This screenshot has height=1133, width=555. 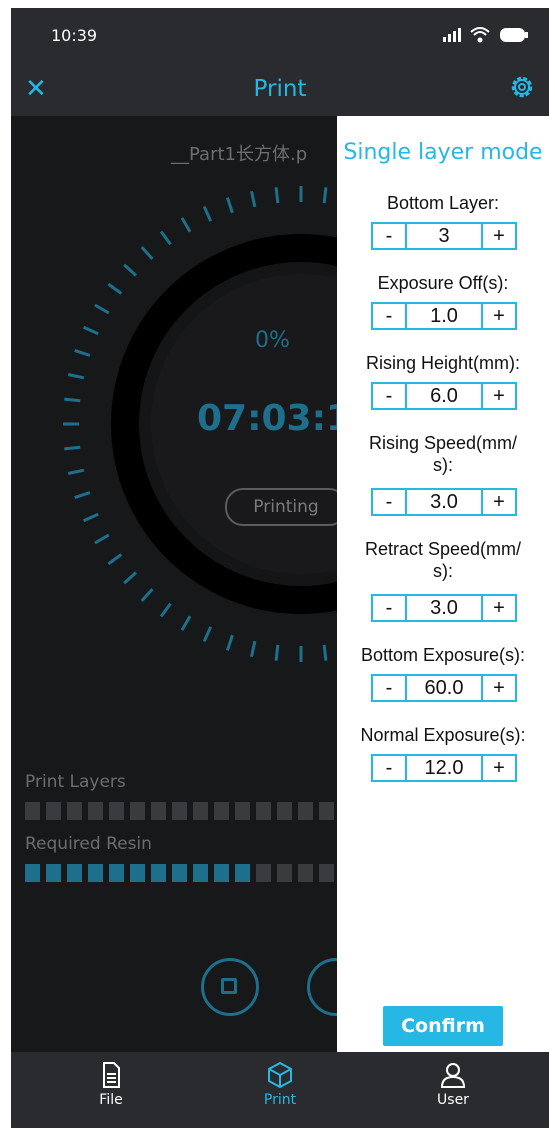 I want to click on tab-user: User, so click(x=453, y=1084).